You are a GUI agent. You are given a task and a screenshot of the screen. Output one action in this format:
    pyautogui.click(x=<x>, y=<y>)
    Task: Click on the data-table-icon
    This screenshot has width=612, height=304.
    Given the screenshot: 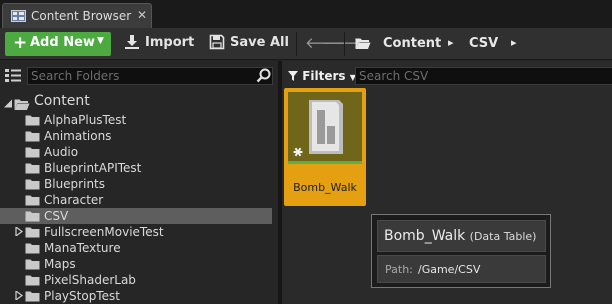 What is the action you would take?
    pyautogui.click(x=318, y=128)
    